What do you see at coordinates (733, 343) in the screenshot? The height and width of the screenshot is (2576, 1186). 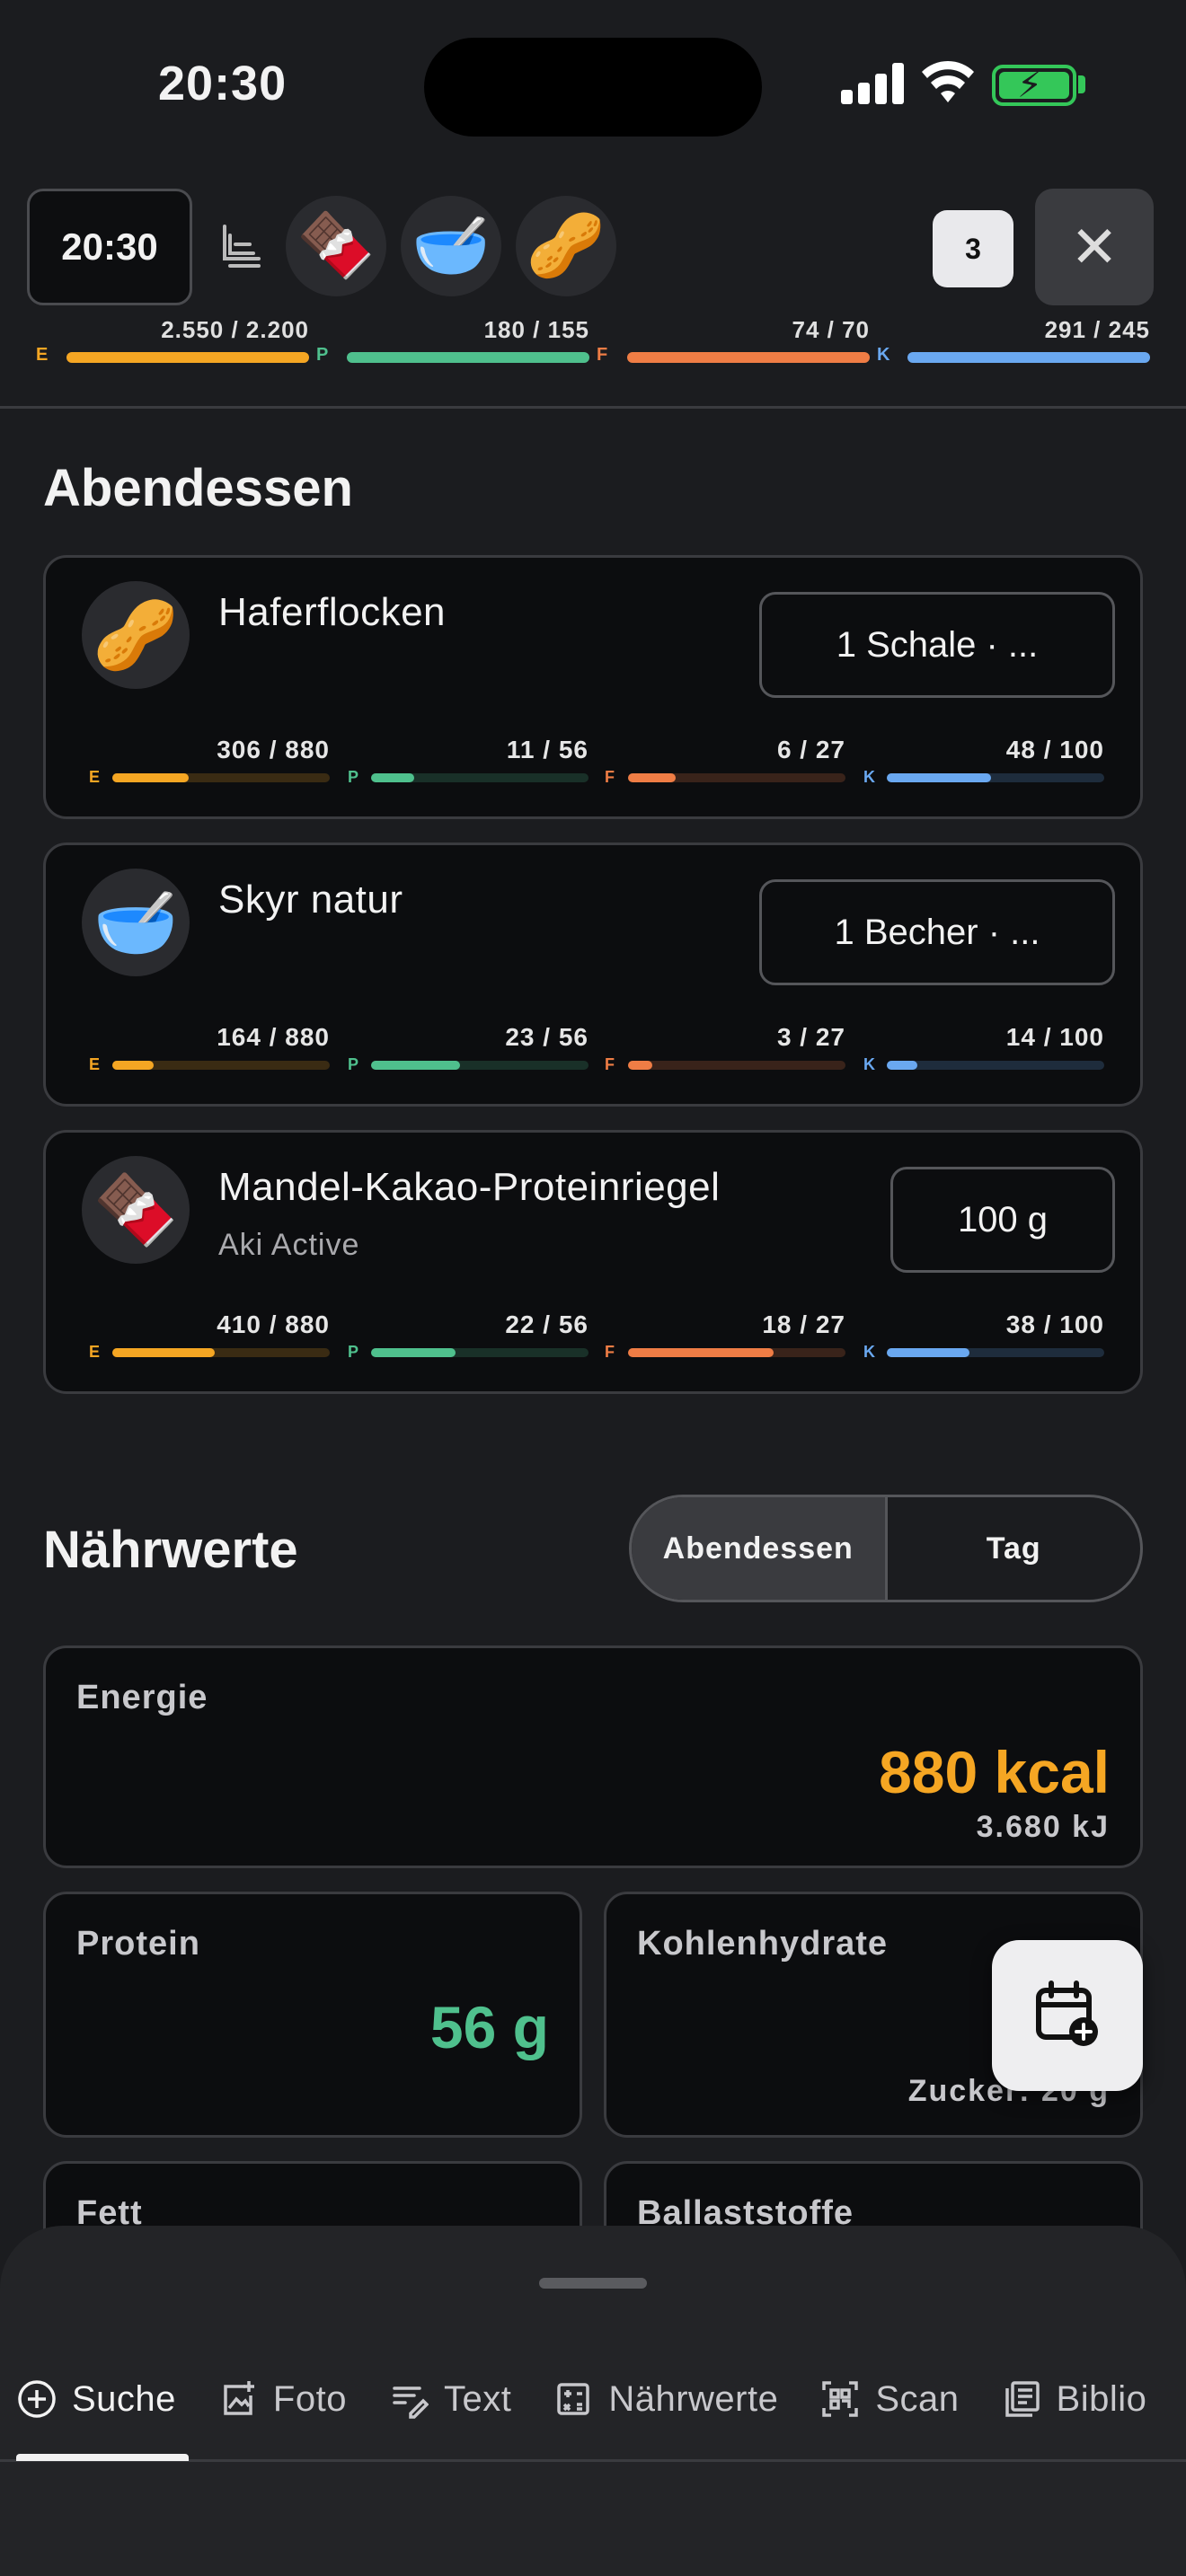 I see `daily-bar-f: 74 / 70 F` at bounding box center [733, 343].